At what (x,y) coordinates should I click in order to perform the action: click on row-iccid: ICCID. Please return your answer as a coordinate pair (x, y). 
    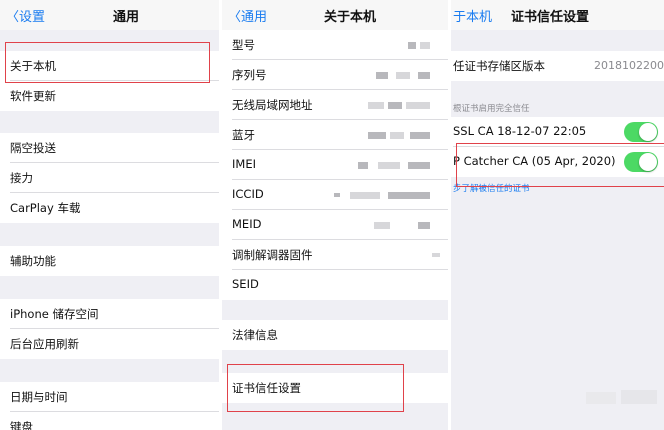
    Looking at the image, I should click on (335, 195).